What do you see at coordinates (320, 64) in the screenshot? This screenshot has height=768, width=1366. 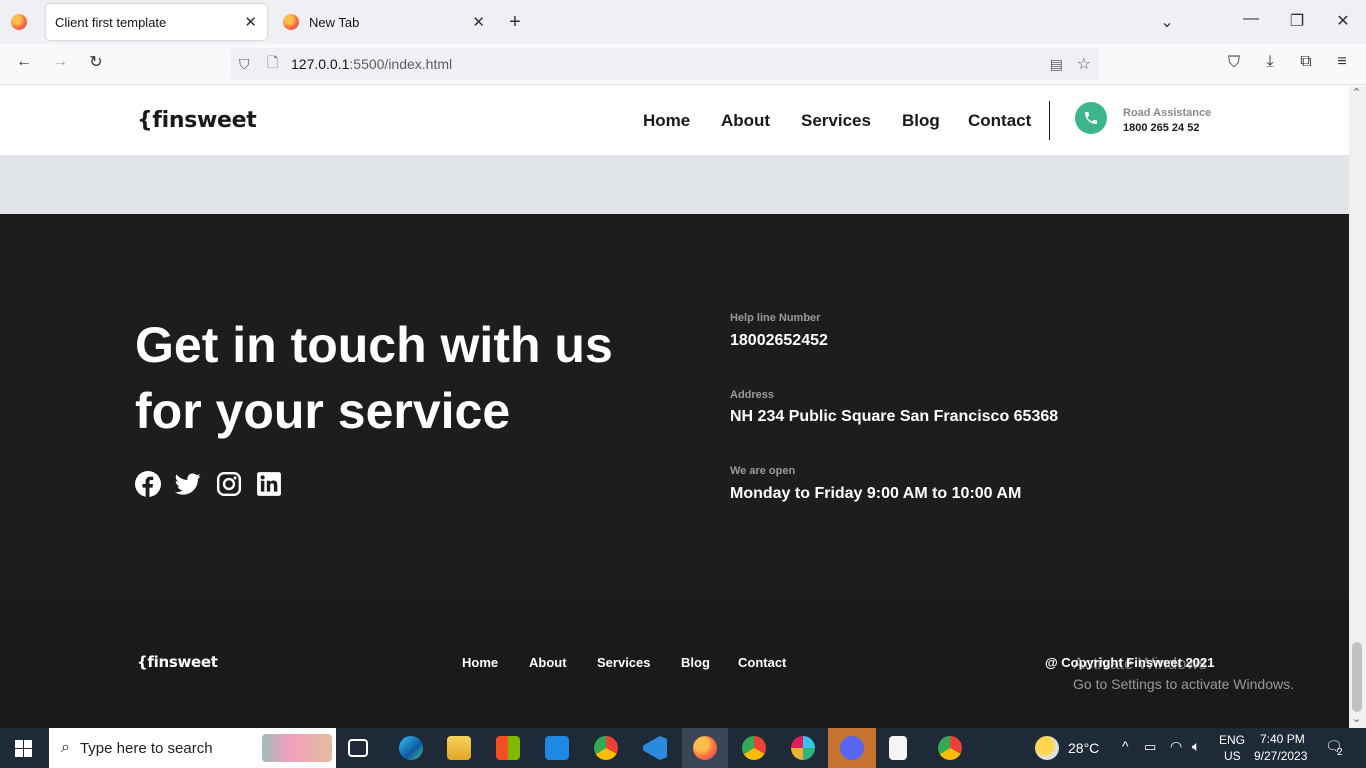 I see `url-host: 127.0.0.1` at bounding box center [320, 64].